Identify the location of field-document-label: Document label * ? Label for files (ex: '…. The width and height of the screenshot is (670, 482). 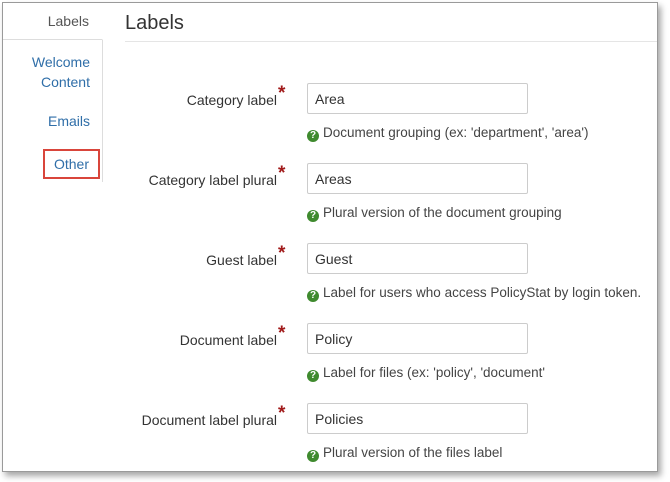
(391, 358).